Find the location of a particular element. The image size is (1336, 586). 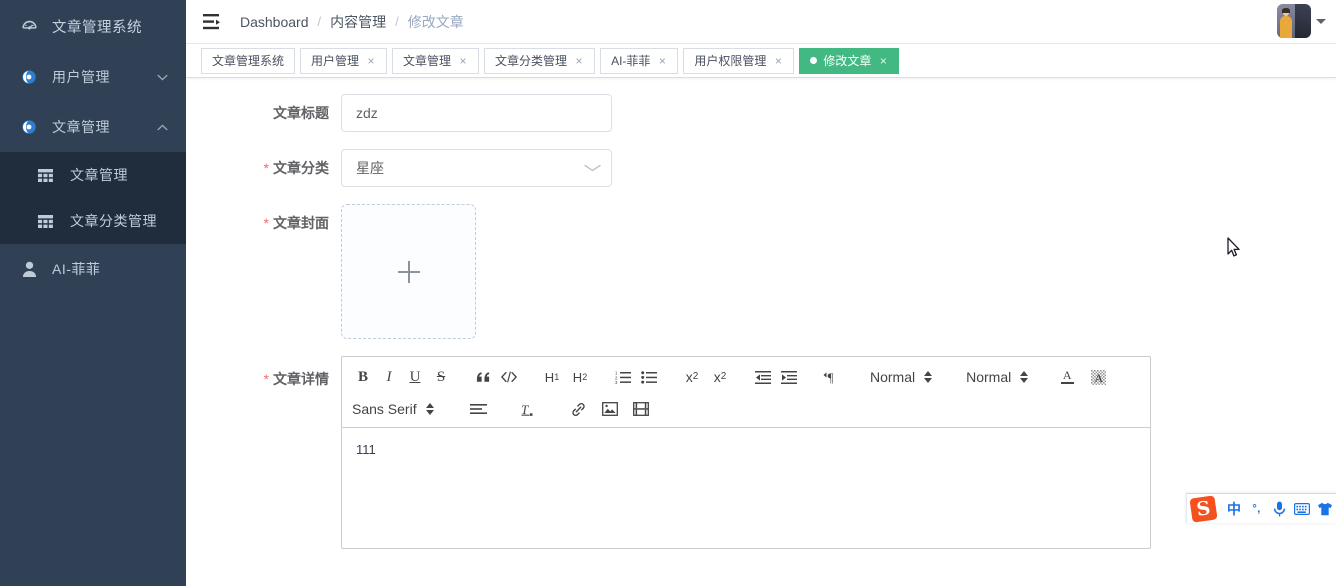

menu-fold-icon is located at coordinates (213, 22).